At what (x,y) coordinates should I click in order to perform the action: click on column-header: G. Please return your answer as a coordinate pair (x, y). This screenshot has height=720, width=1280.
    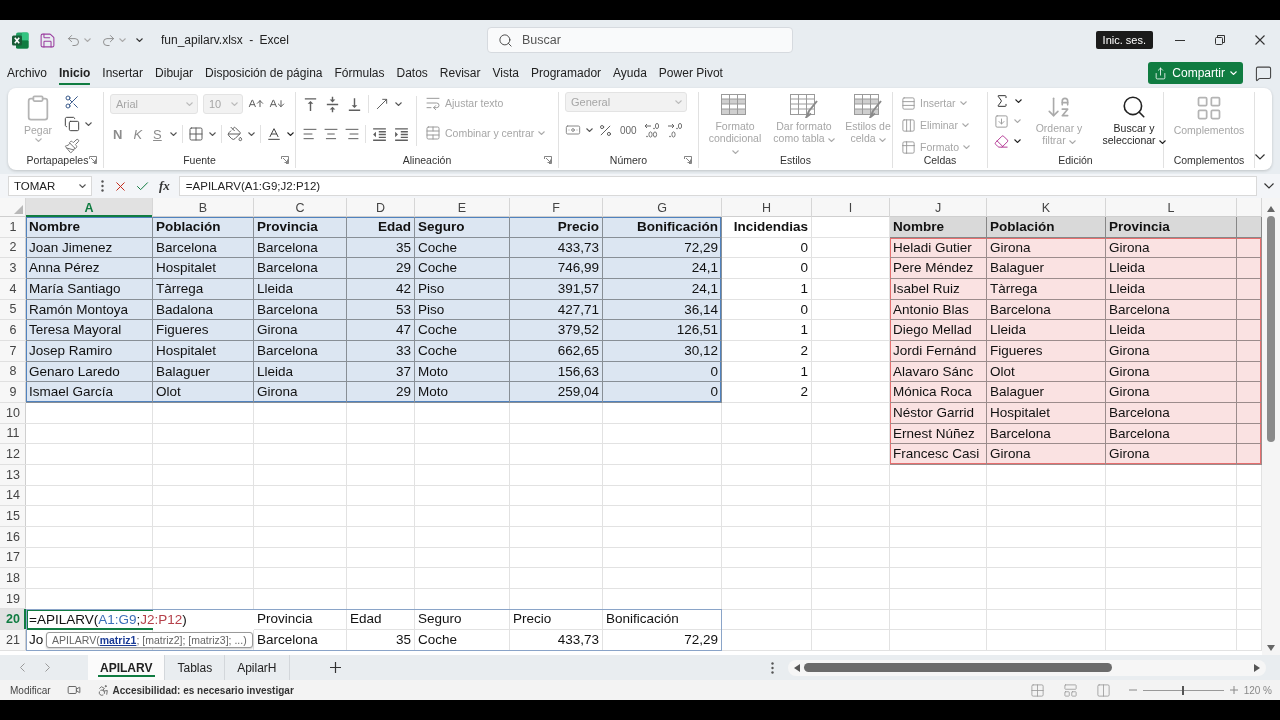
    Looking at the image, I should click on (662, 207).